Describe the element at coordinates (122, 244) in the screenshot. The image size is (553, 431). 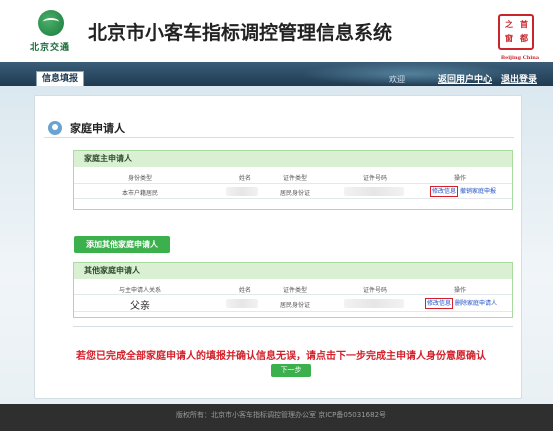
I see `add-family-applicant-button: 添加其他家庭申请人` at that location.